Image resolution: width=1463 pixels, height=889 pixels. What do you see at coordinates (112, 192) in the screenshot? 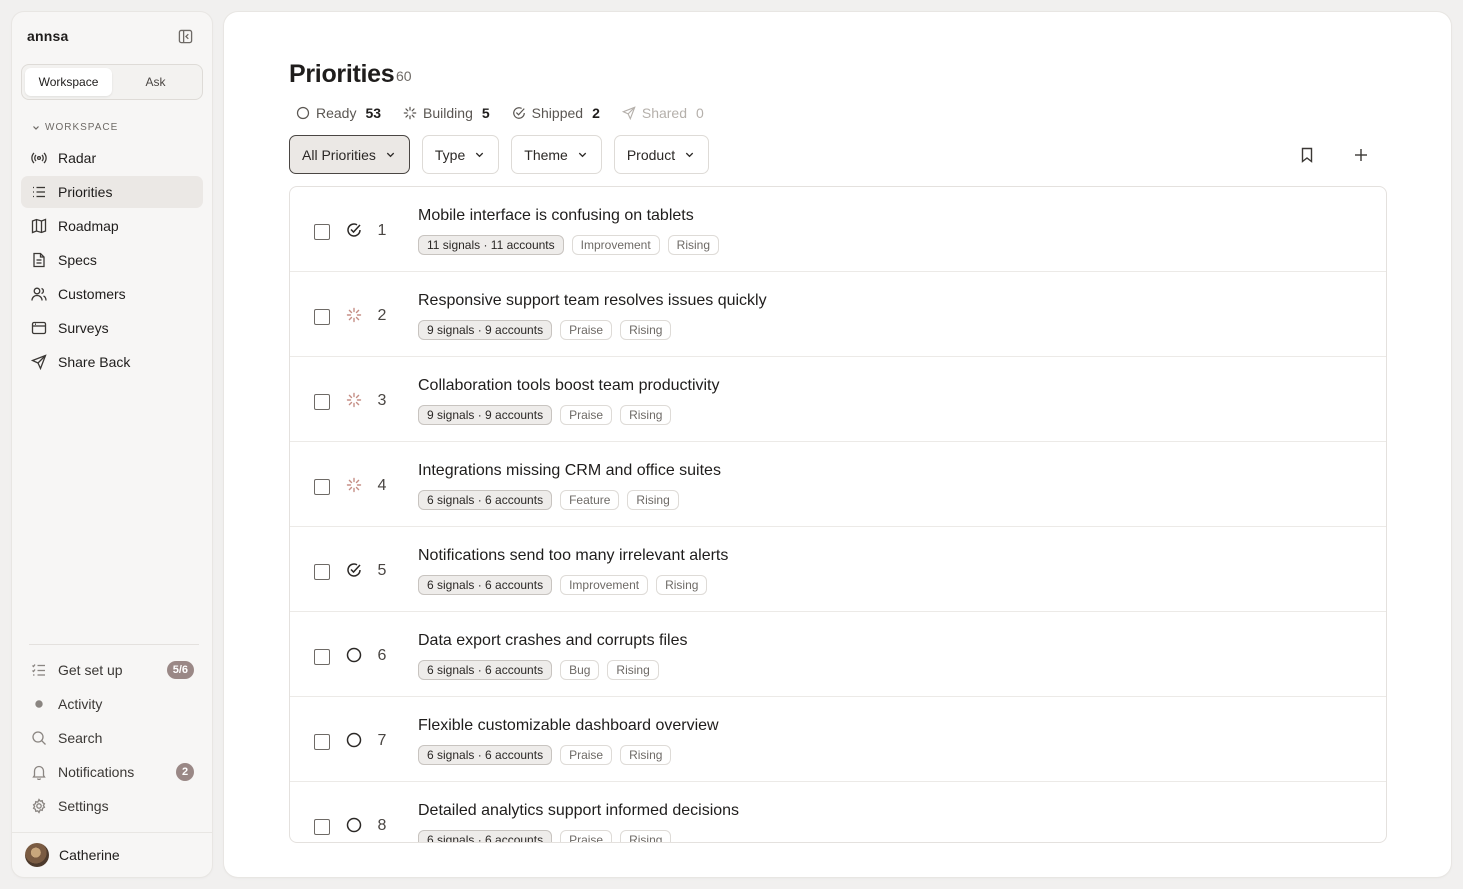
I see `sidebar-item-priorities: Priorities` at bounding box center [112, 192].